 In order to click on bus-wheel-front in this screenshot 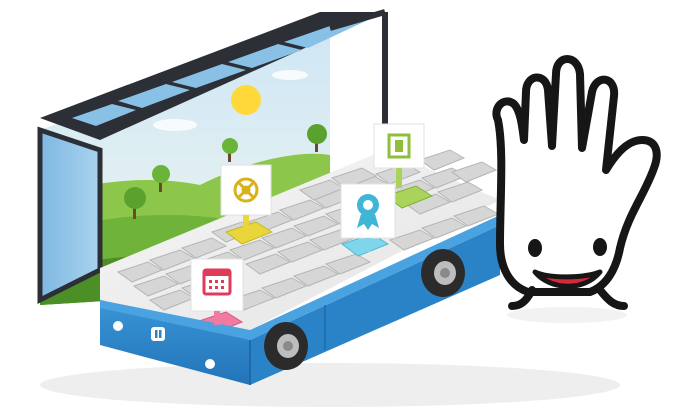, I will do `click(286, 346)`.